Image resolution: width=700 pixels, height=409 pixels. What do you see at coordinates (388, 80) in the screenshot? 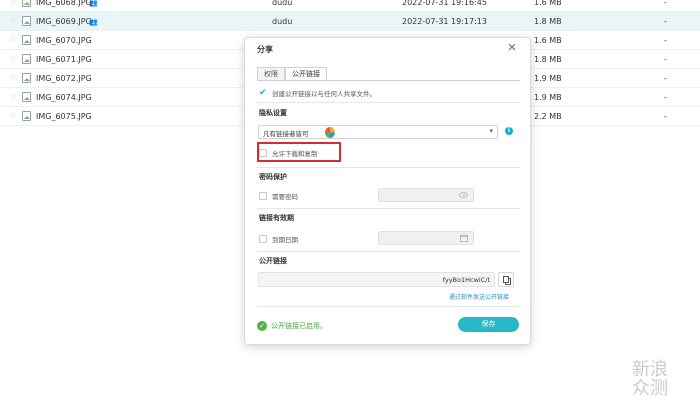
I see `tab-divider` at bounding box center [388, 80].